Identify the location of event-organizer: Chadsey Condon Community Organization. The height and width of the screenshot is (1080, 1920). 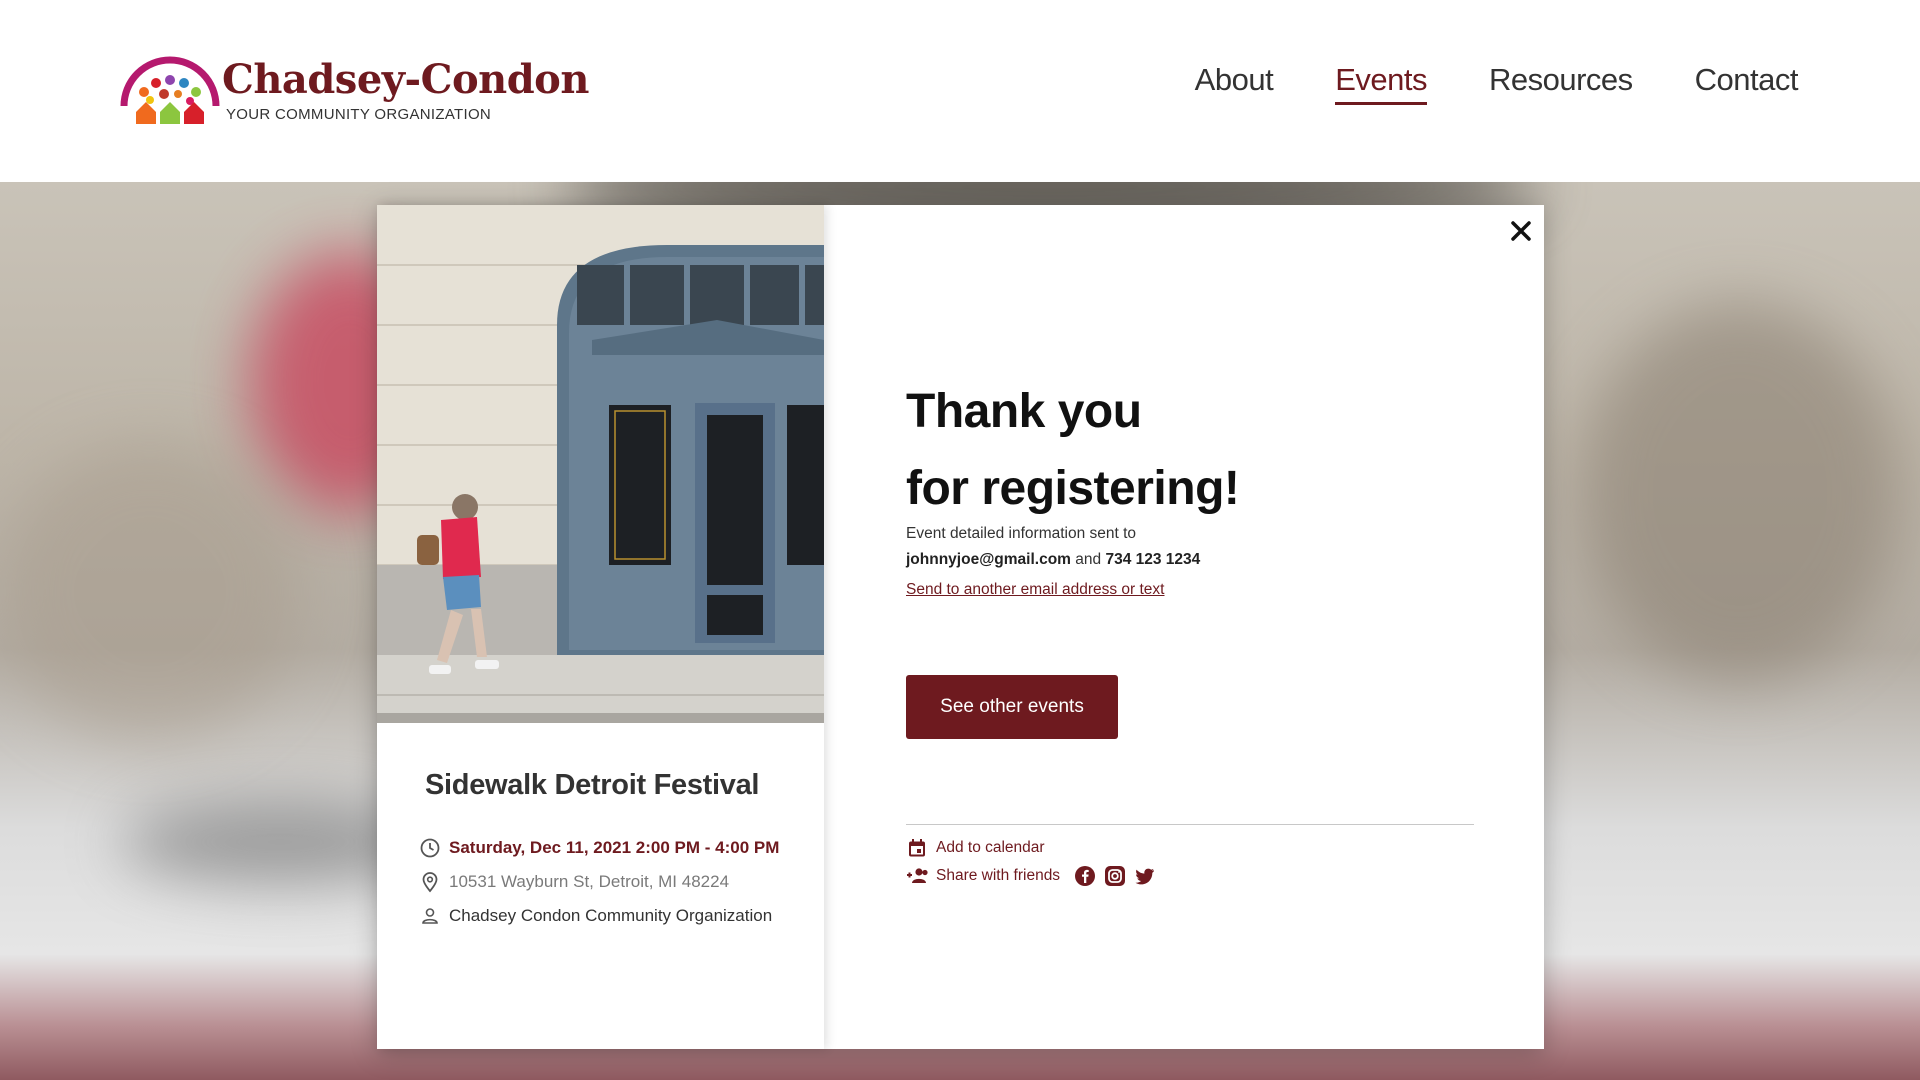
(595, 916).